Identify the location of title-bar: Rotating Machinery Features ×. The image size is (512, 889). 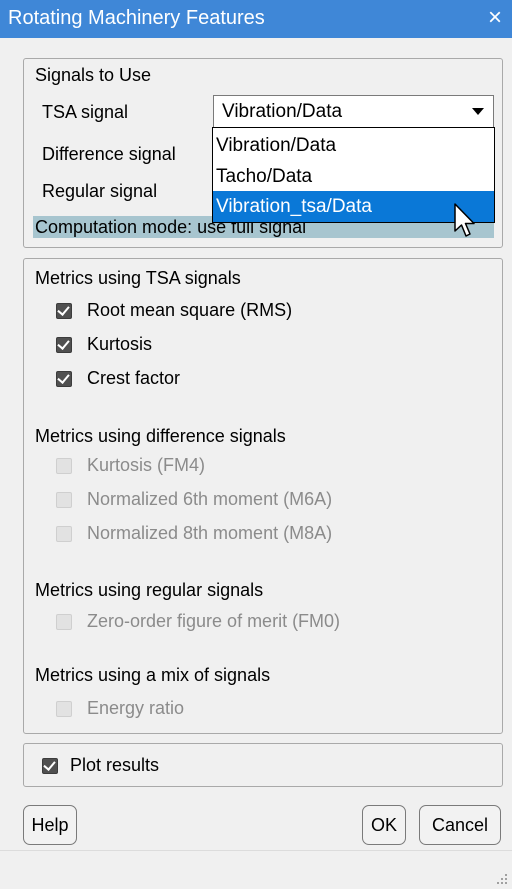
(256, 19).